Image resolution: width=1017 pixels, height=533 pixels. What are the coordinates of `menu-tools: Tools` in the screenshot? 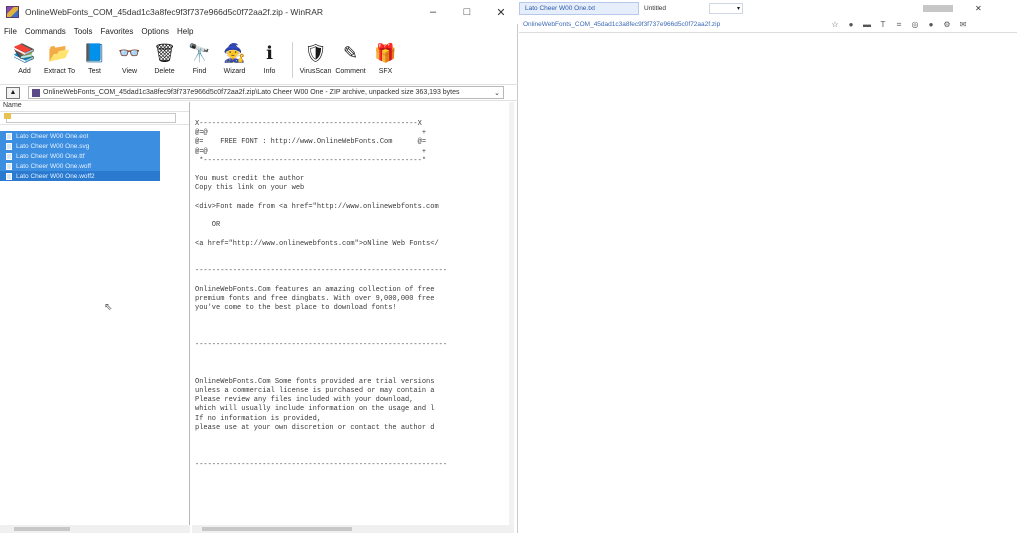 It's located at (83, 31).